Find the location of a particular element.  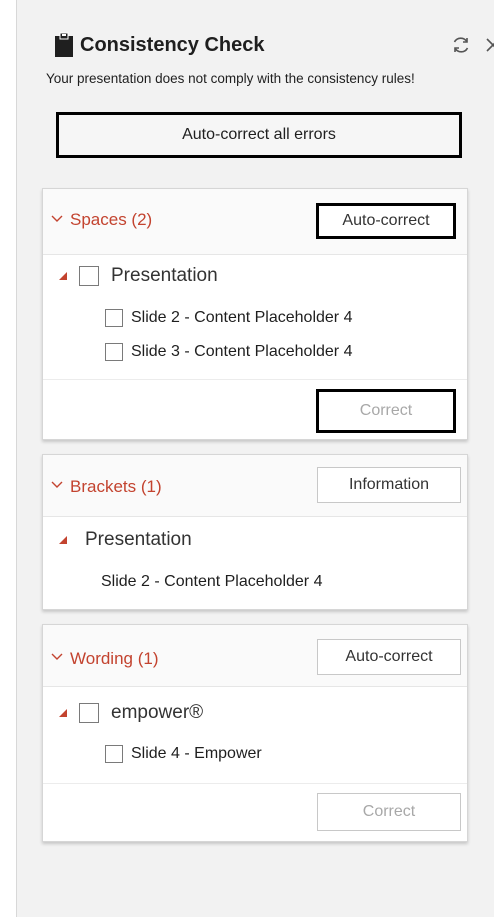

clipboard-icon is located at coordinates (64, 45).